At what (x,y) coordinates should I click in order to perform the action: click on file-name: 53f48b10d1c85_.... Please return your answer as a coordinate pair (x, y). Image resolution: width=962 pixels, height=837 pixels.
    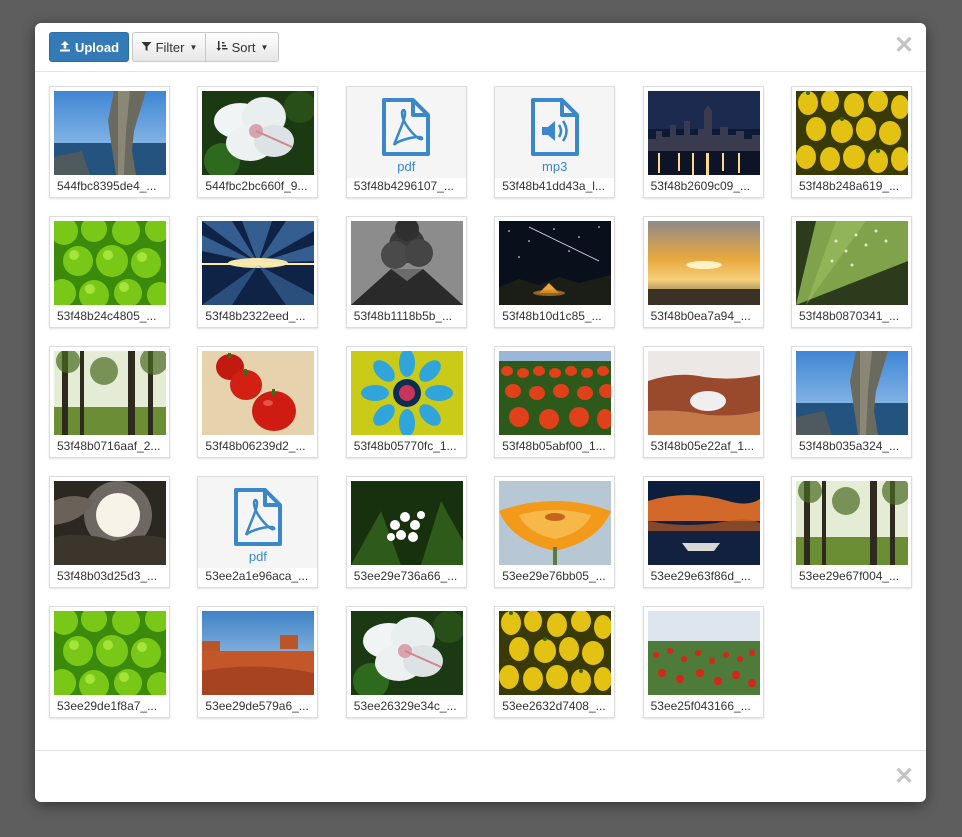
    Looking at the image, I should click on (552, 316).